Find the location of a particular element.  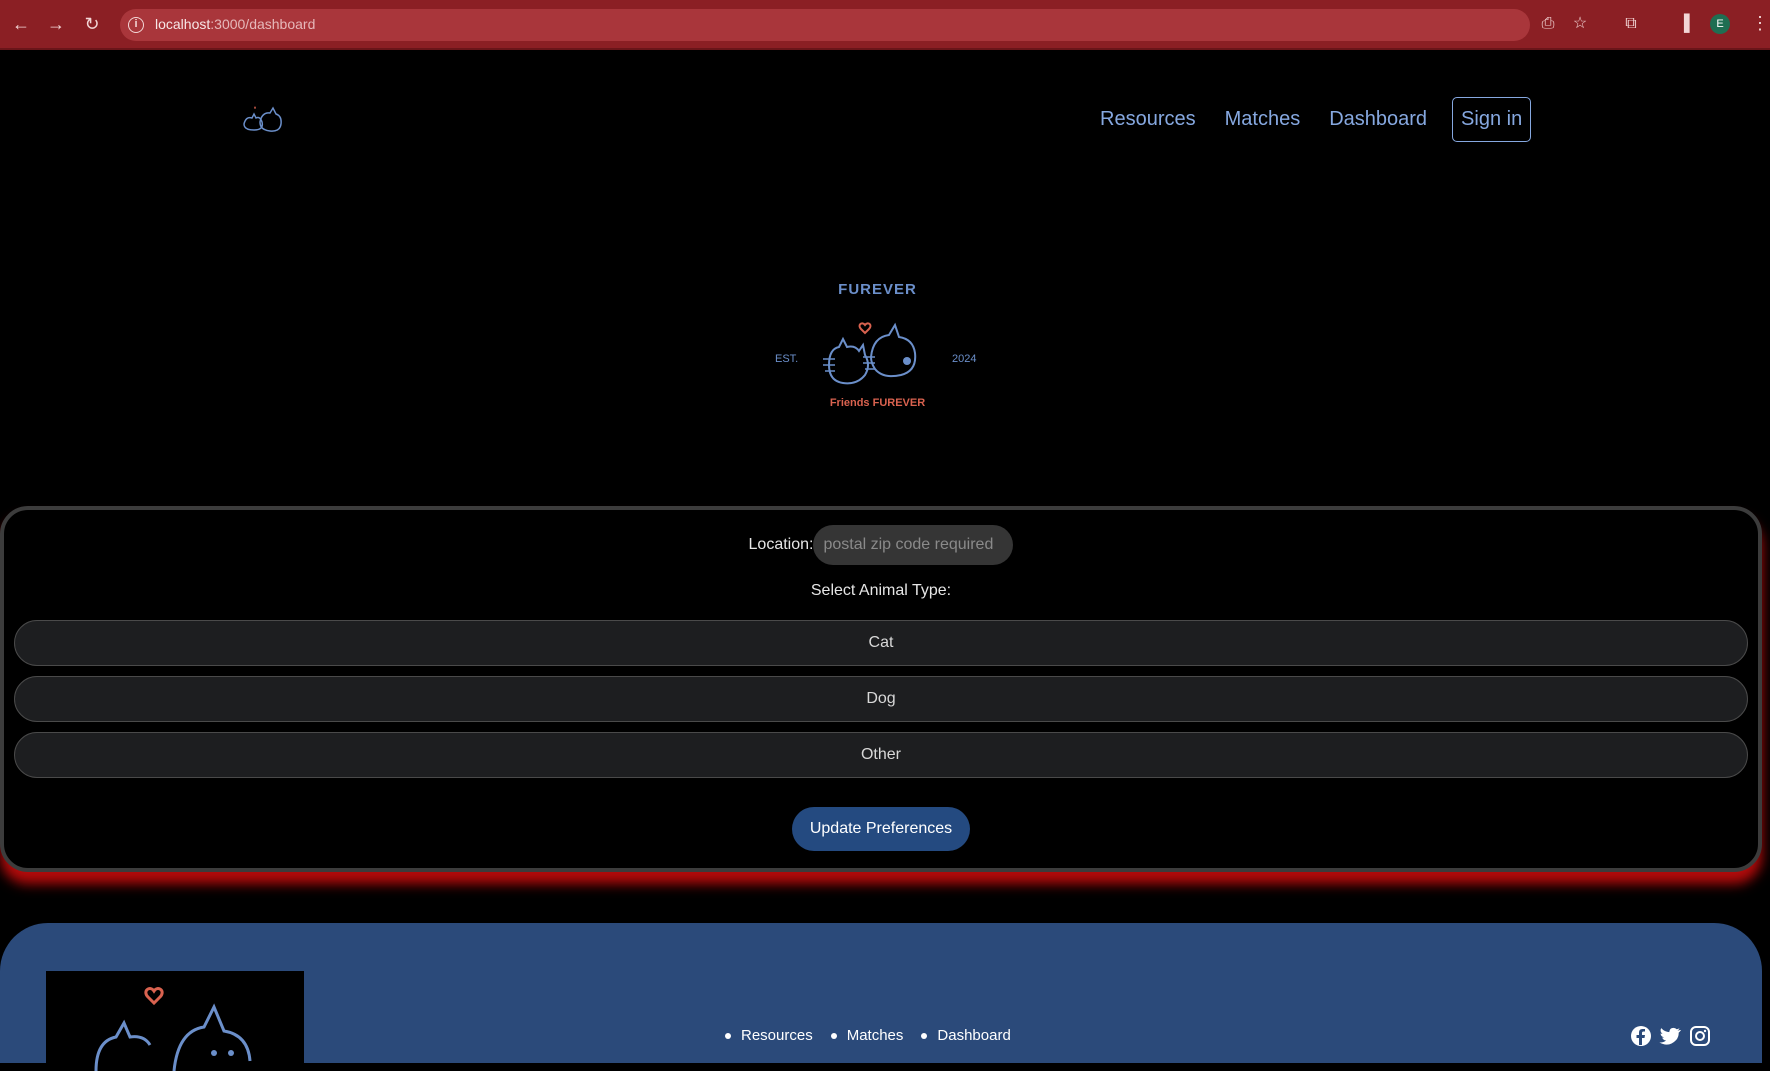

reload-icon: ↻ is located at coordinates (92, 24).